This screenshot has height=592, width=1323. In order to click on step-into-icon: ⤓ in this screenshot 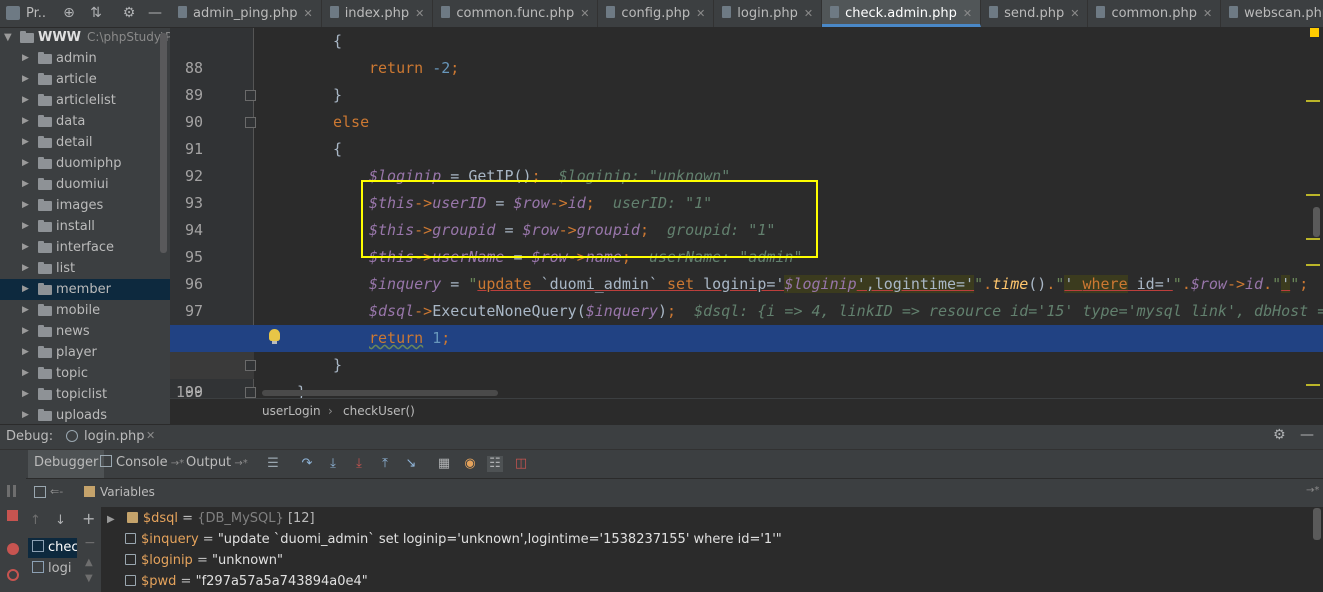, I will do `click(333, 464)`.